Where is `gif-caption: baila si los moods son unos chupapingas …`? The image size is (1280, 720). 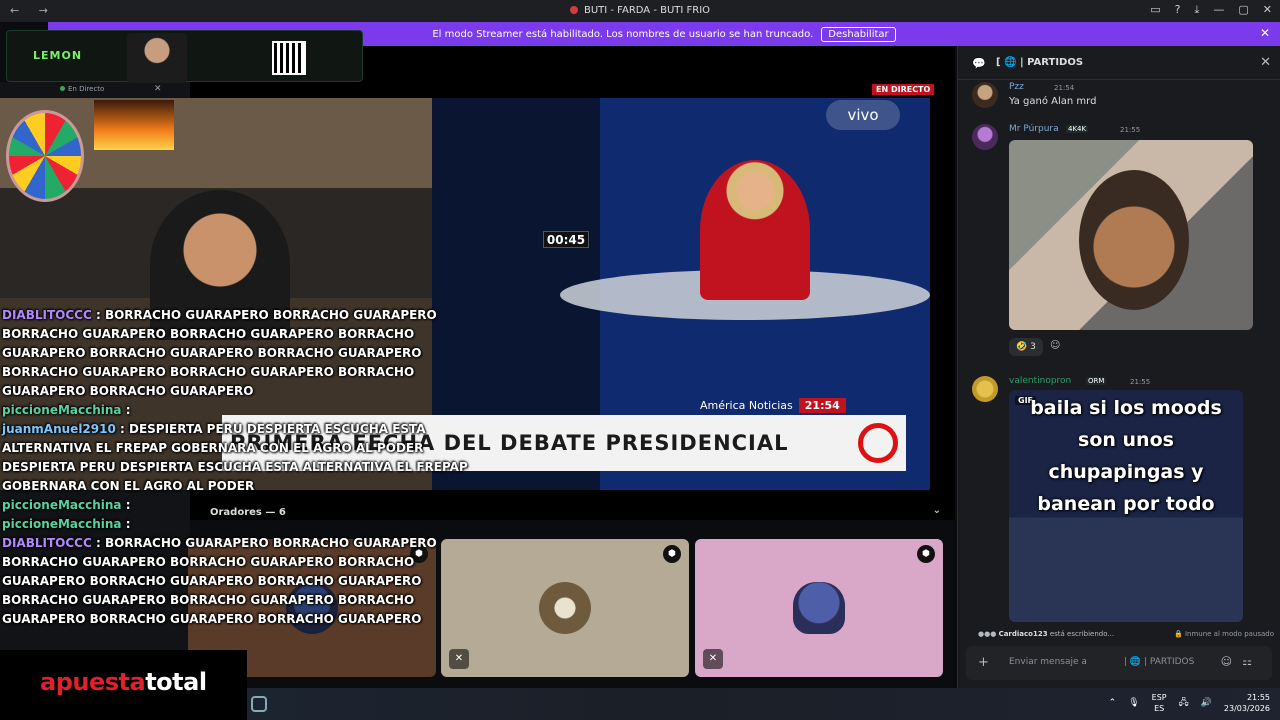
gif-caption: baila si los moods son unos chupapingas … is located at coordinates (1126, 456).